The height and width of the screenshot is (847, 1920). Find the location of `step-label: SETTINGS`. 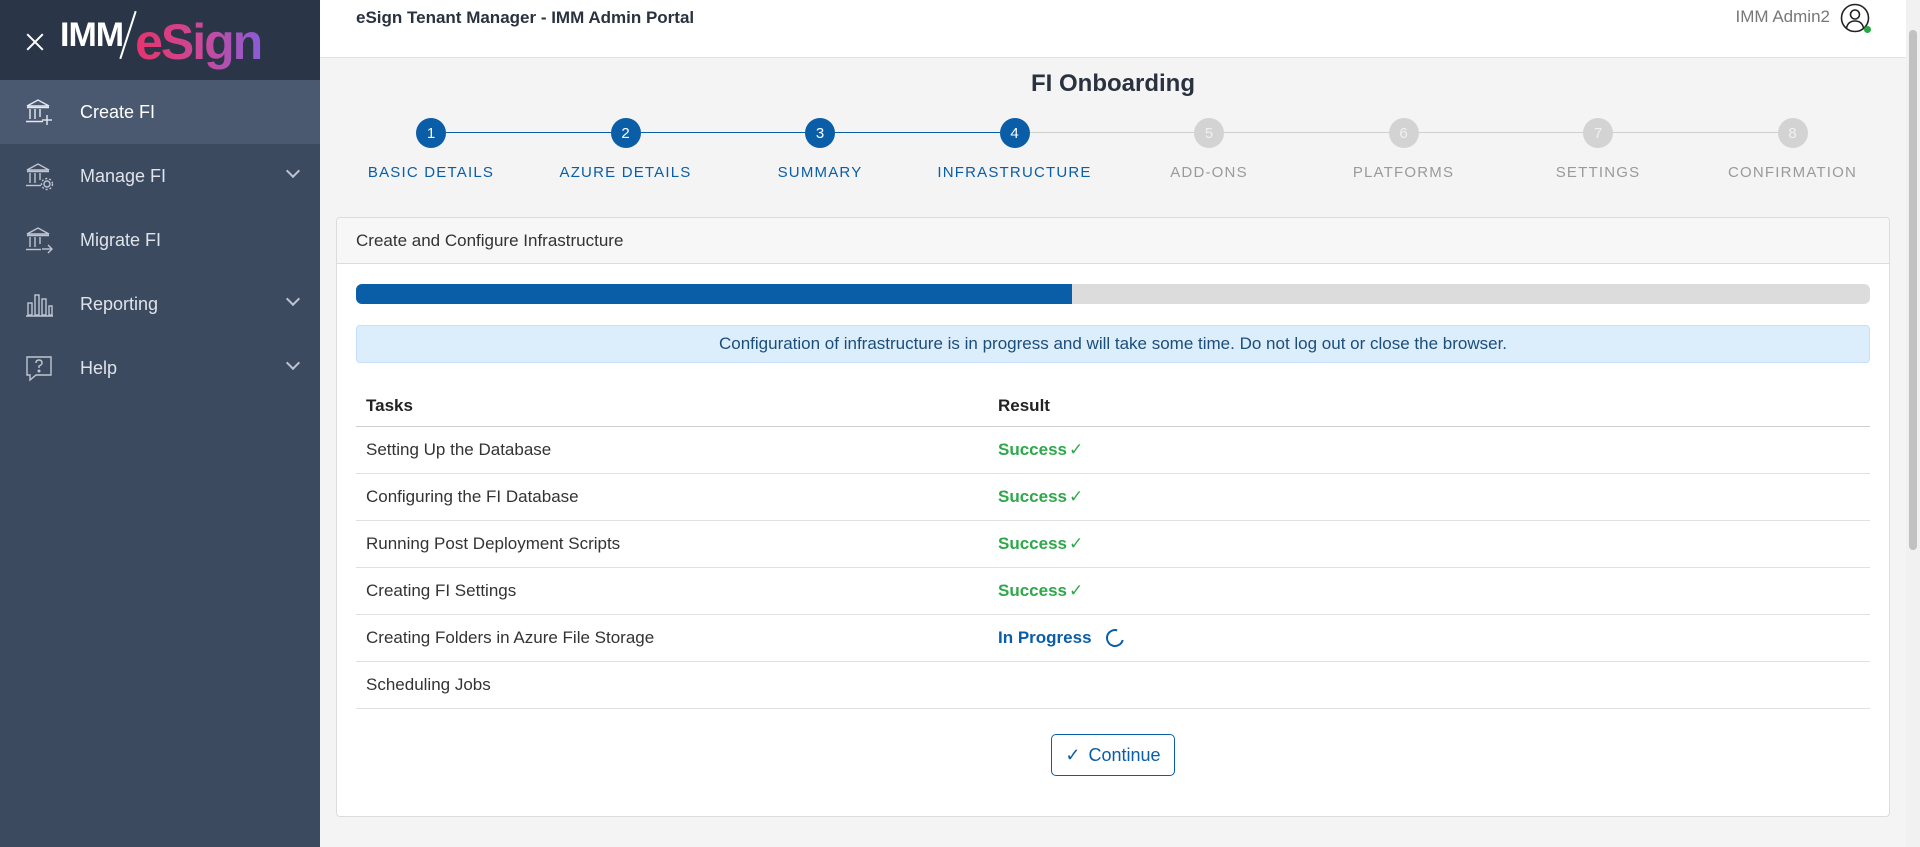

step-label: SETTINGS is located at coordinates (1598, 172).